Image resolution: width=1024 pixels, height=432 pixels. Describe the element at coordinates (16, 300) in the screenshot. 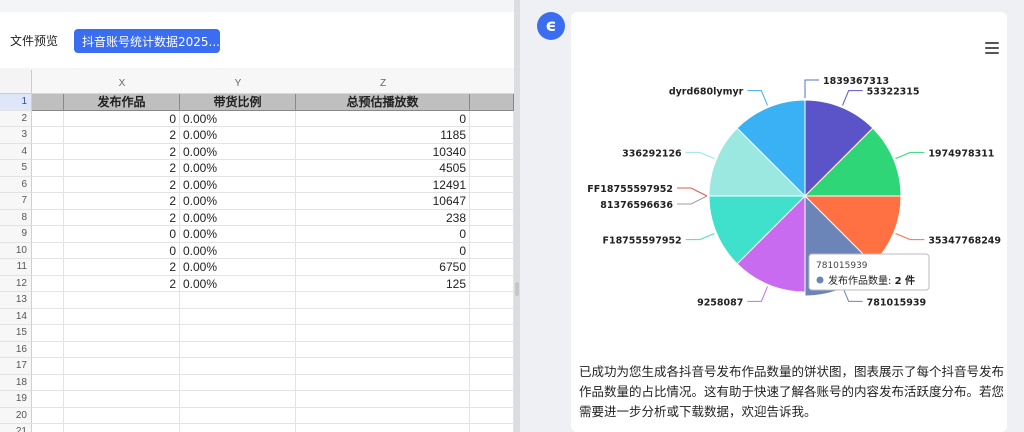

I see `row-number: 13` at that location.